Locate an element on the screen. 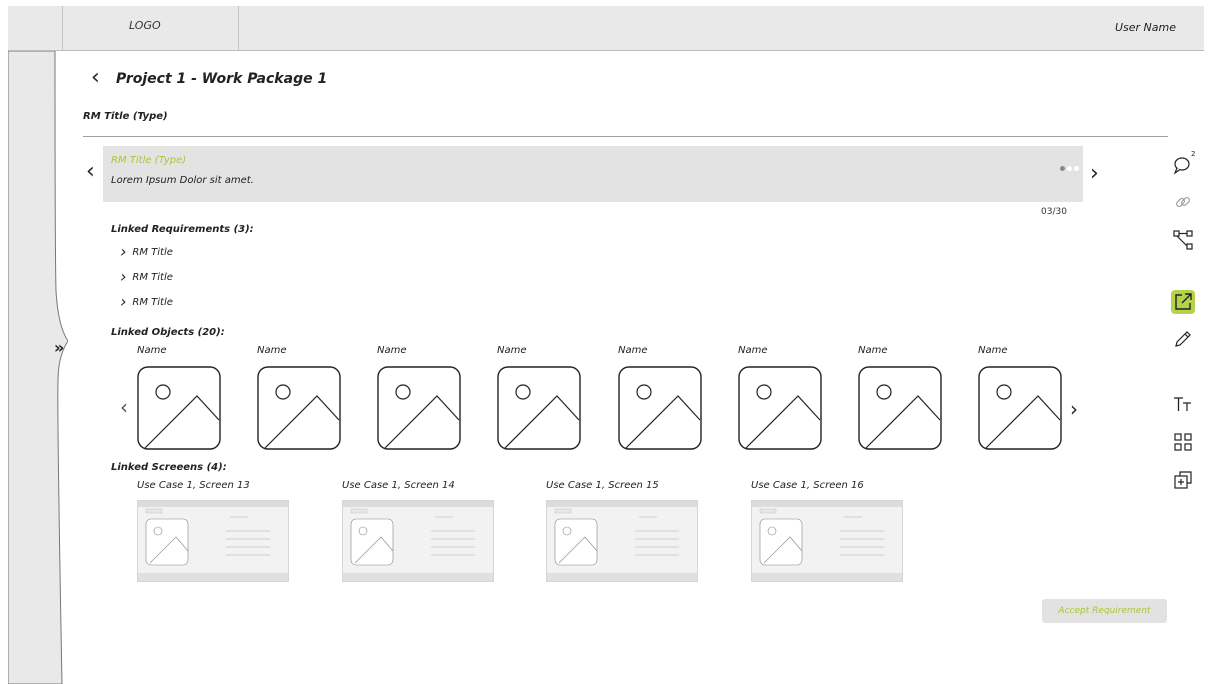 This screenshot has width=1212, height=684. logo-text: LOGO is located at coordinates (145, 25).